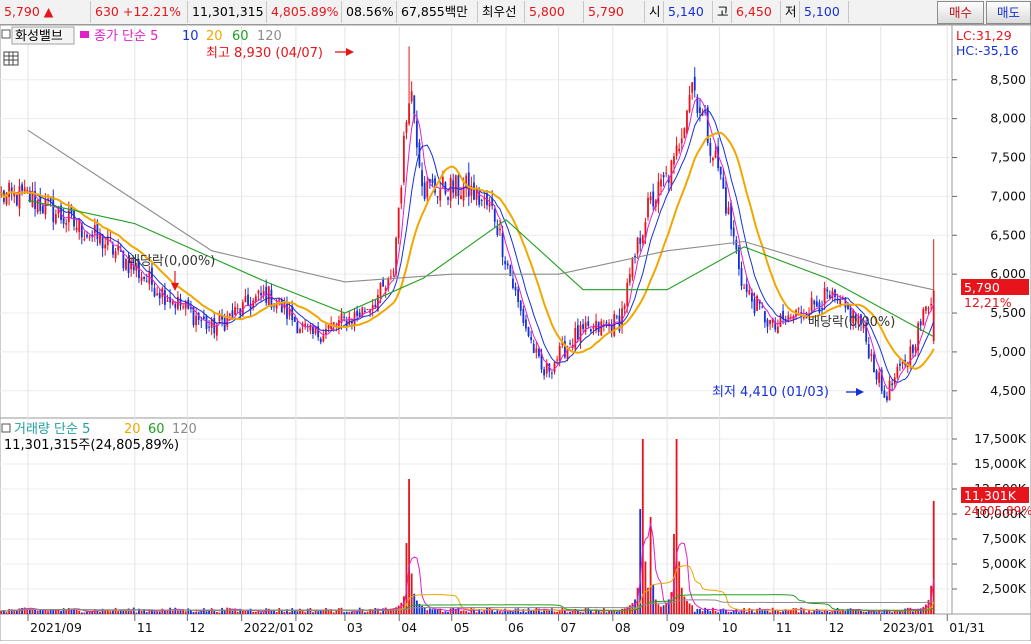  I want to click on open-price: 5,140, so click(688, 12).